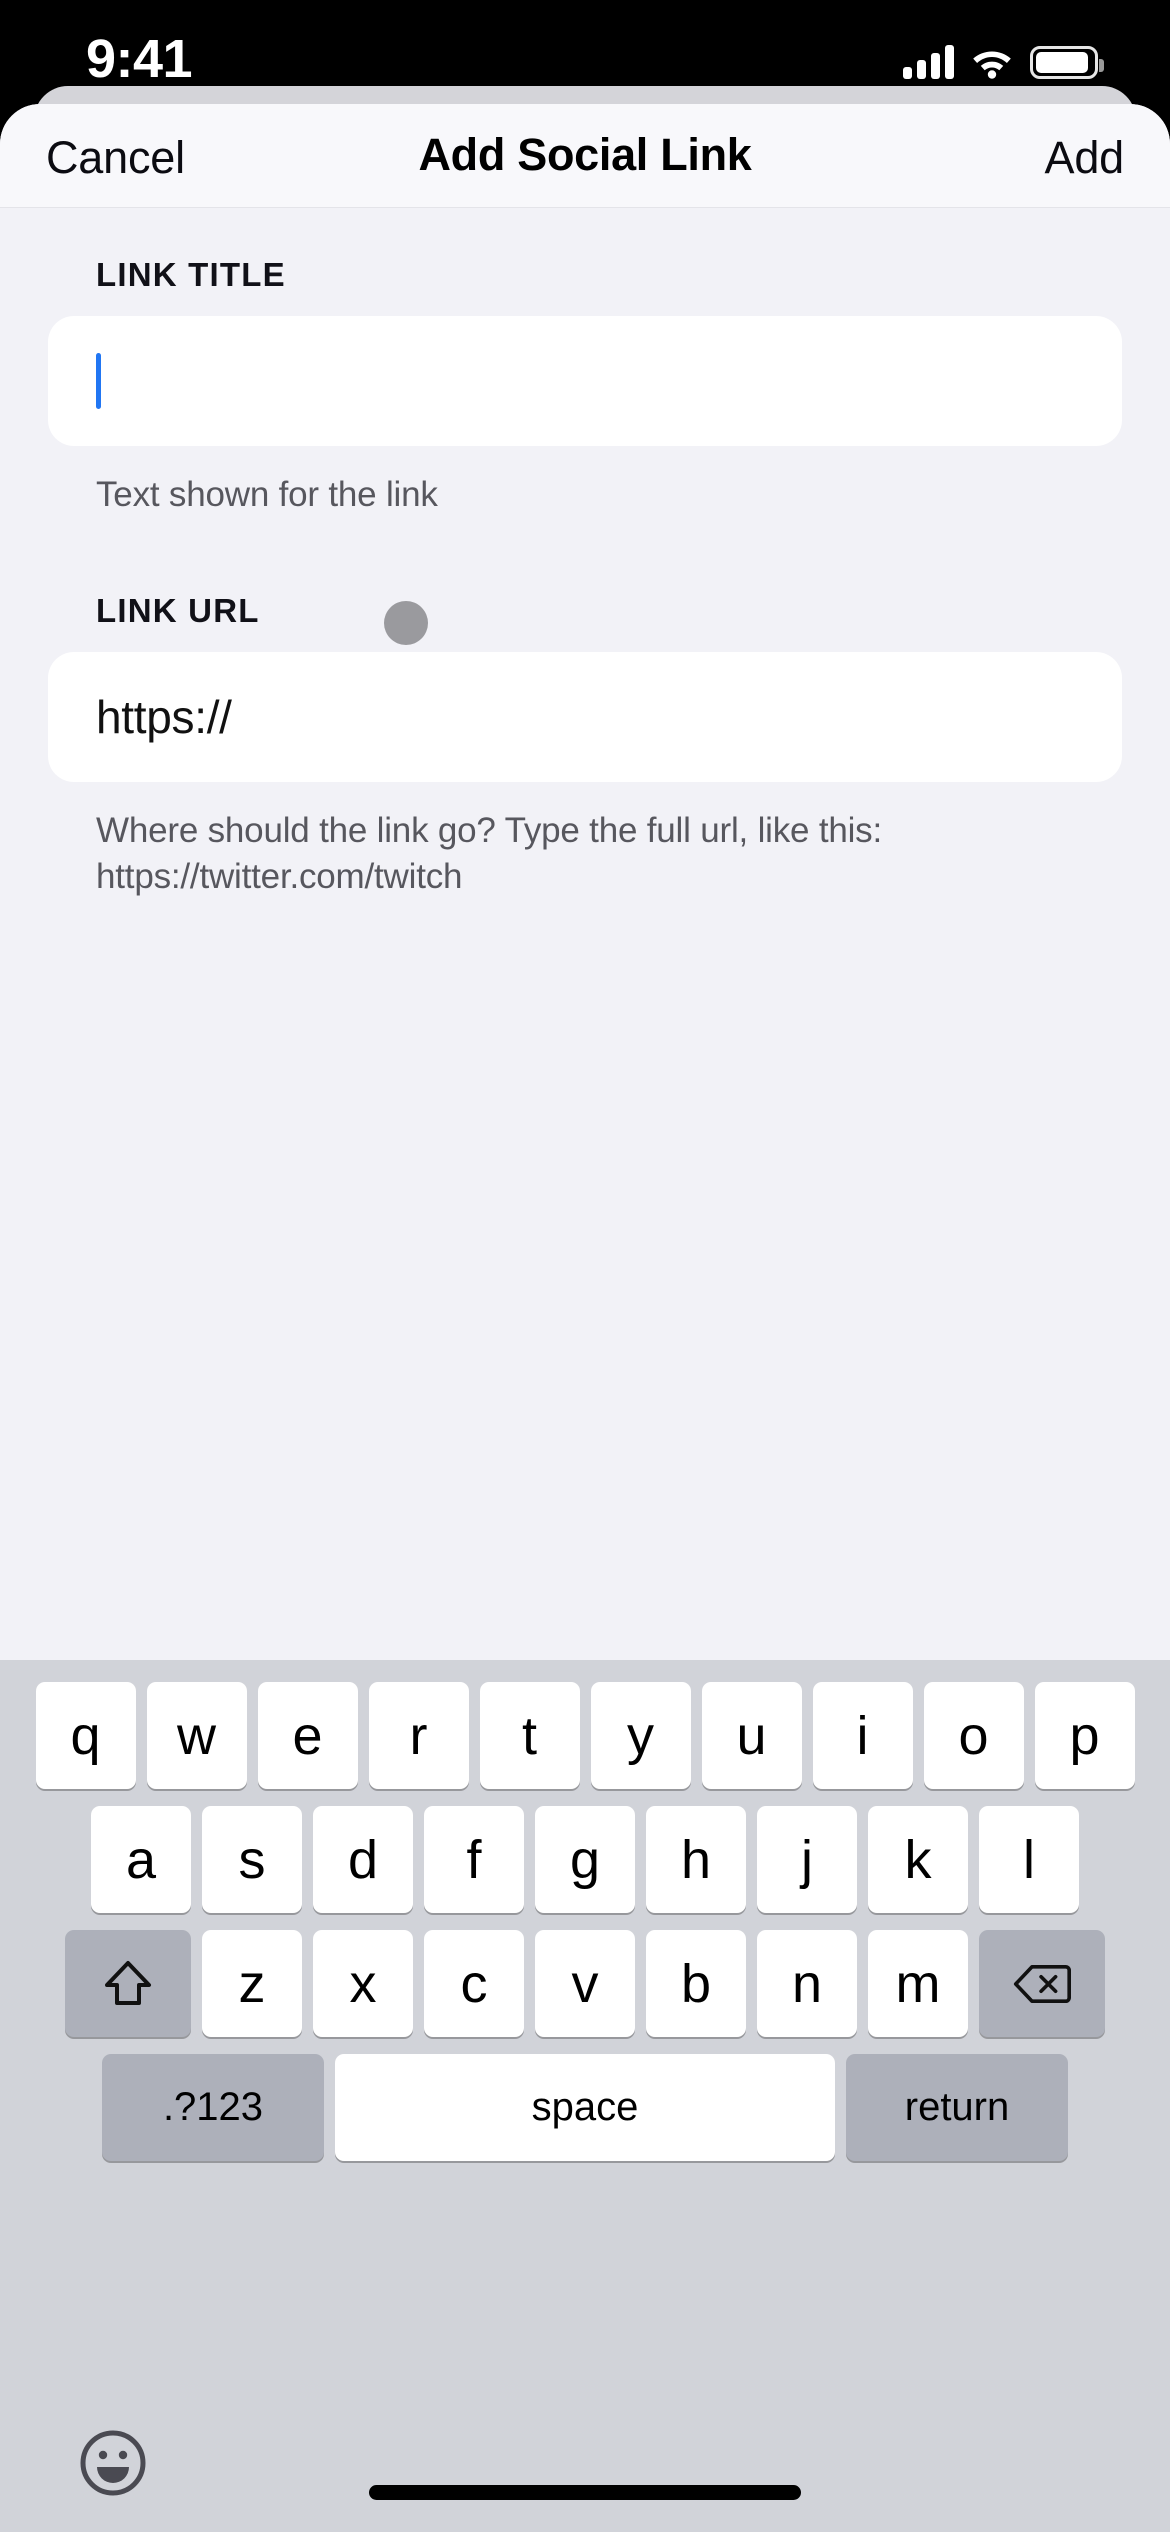  I want to click on key-v: v, so click(585, 1983).